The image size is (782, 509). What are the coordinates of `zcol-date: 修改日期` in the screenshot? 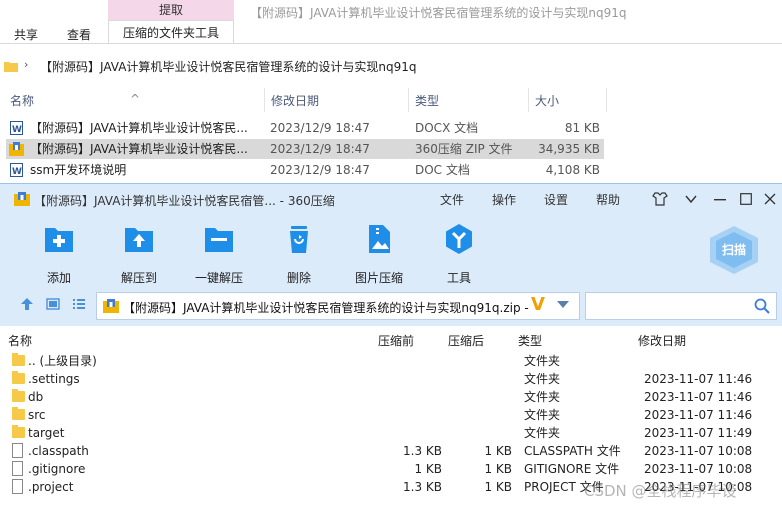 It's located at (662, 340).